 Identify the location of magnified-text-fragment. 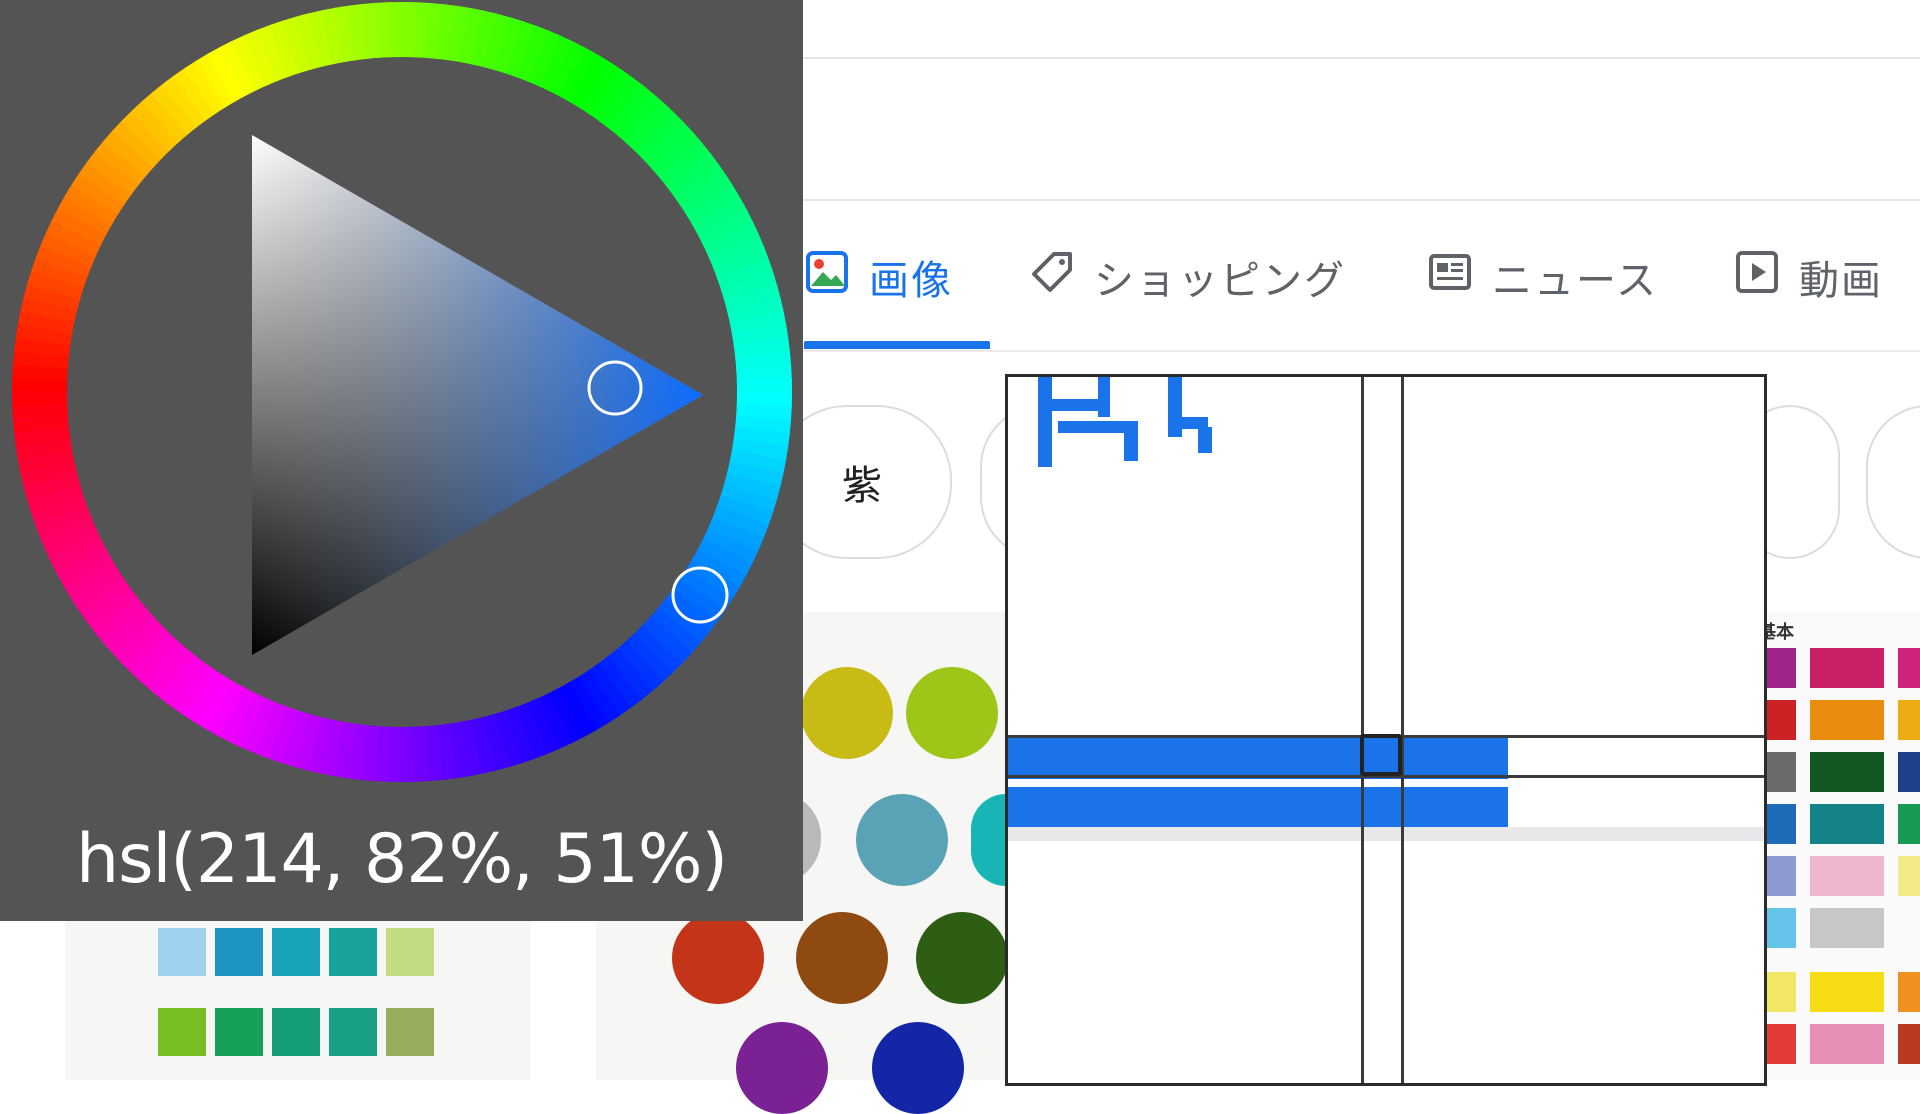
(1125, 422).